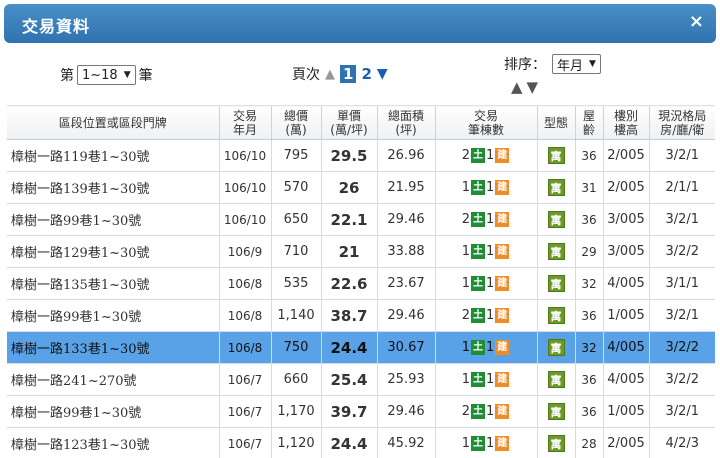  I want to click on cell-total-price: 750, so click(295, 347).